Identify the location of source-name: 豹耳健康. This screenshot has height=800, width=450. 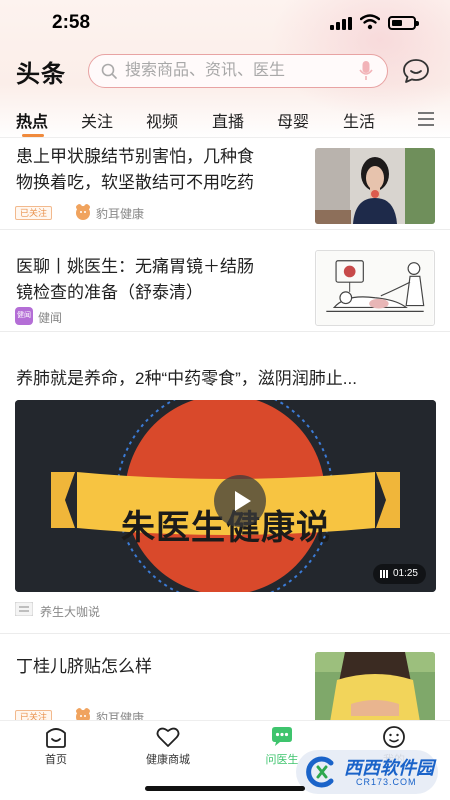
(120, 214).